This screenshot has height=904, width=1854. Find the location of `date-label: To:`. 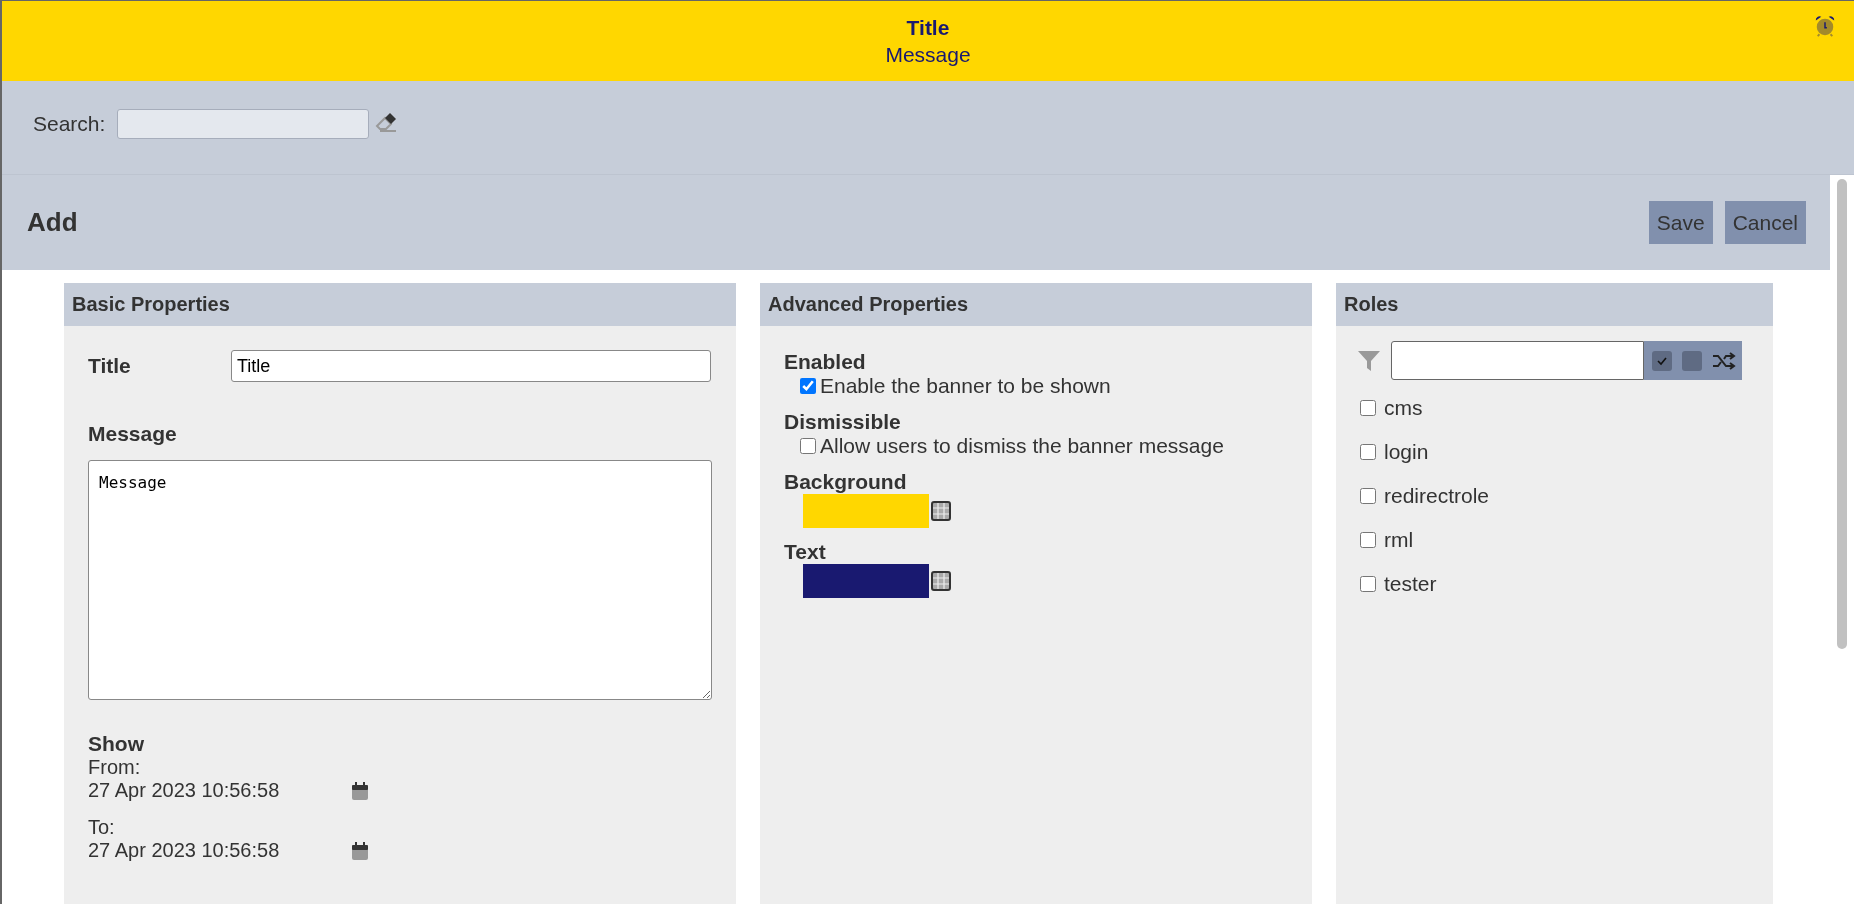

date-label: To: is located at coordinates (102, 827).